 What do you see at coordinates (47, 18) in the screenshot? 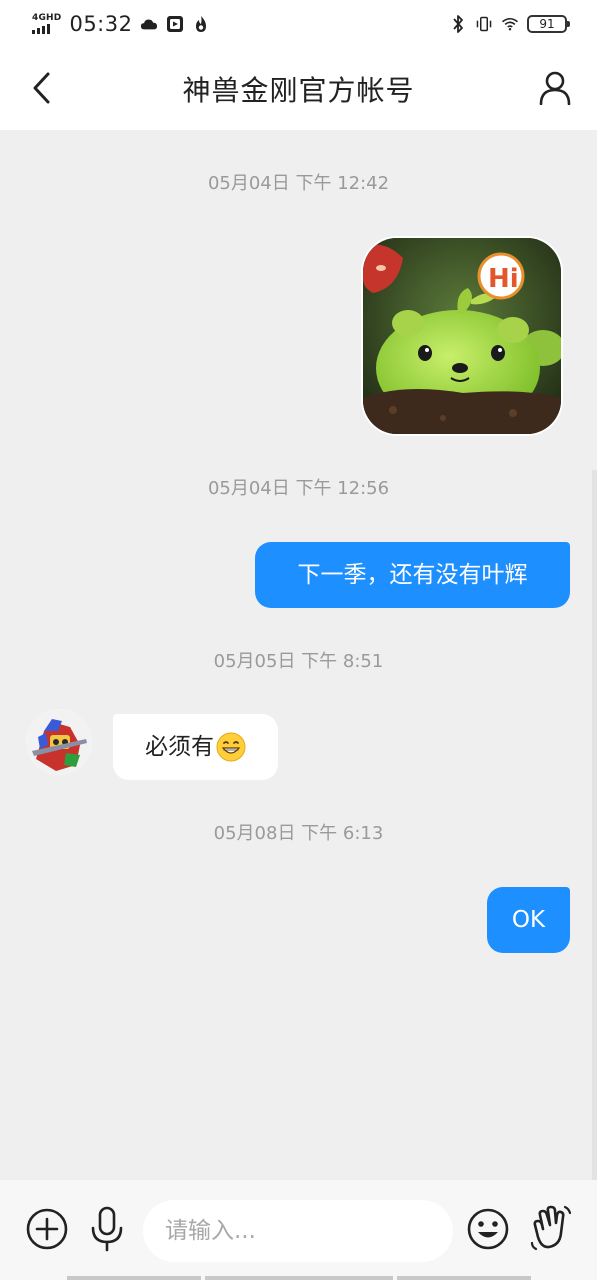
I see `network-type: 4GHD` at bounding box center [47, 18].